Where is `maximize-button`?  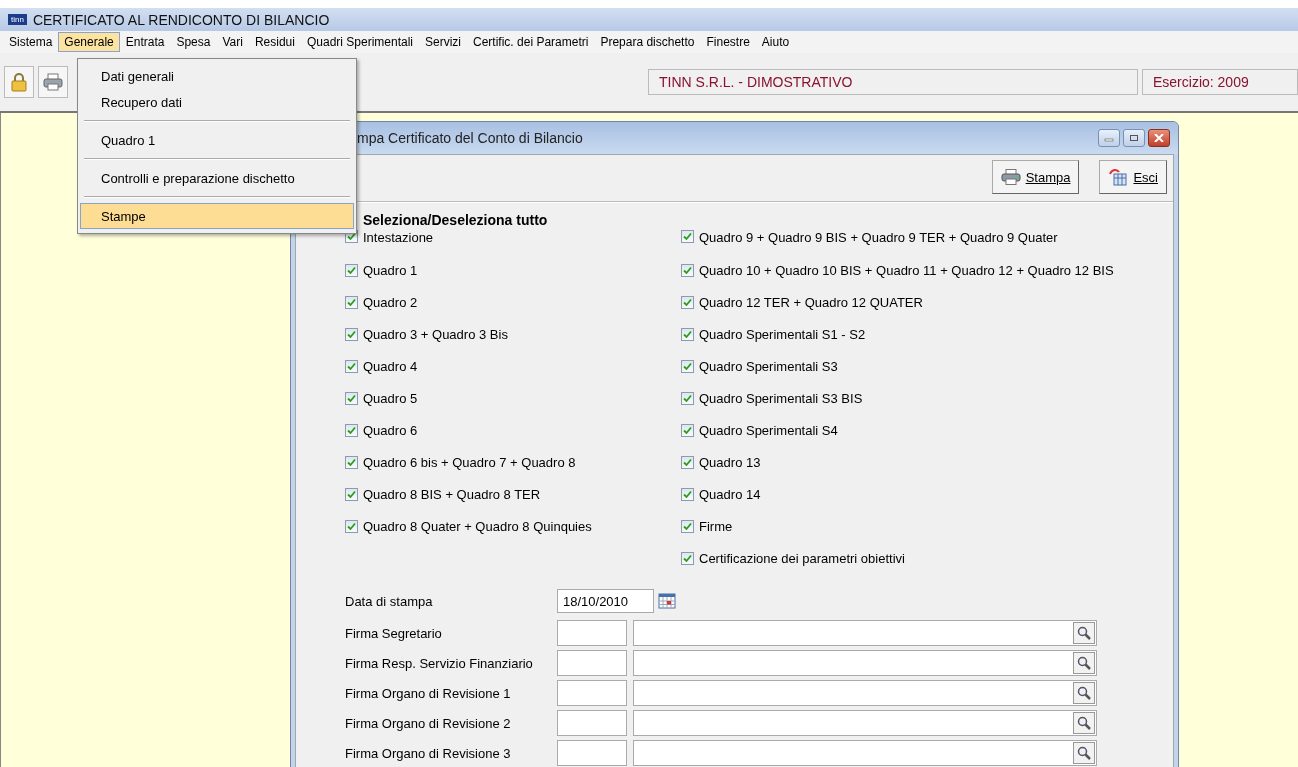 maximize-button is located at coordinates (1134, 138).